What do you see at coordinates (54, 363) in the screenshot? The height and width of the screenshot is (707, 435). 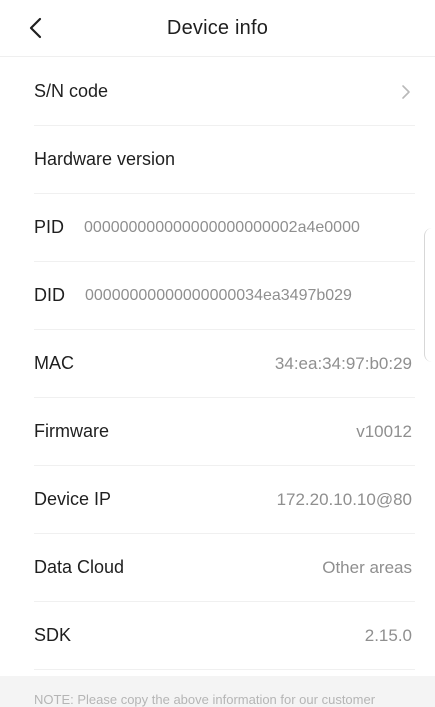 I see `mac-label: MAC` at bounding box center [54, 363].